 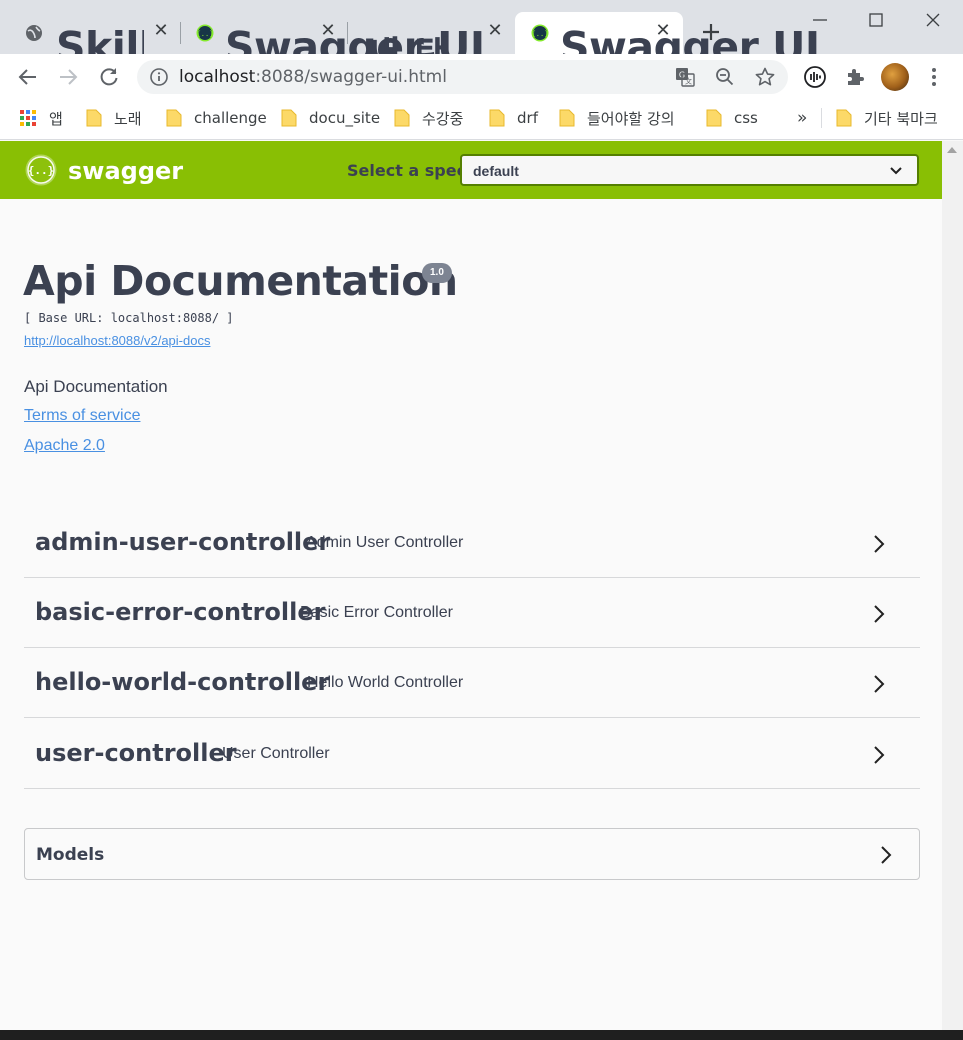 What do you see at coordinates (407, 170) in the screenshot?
I see `spec-label: Select a spec` at bounding box center [407, 170].